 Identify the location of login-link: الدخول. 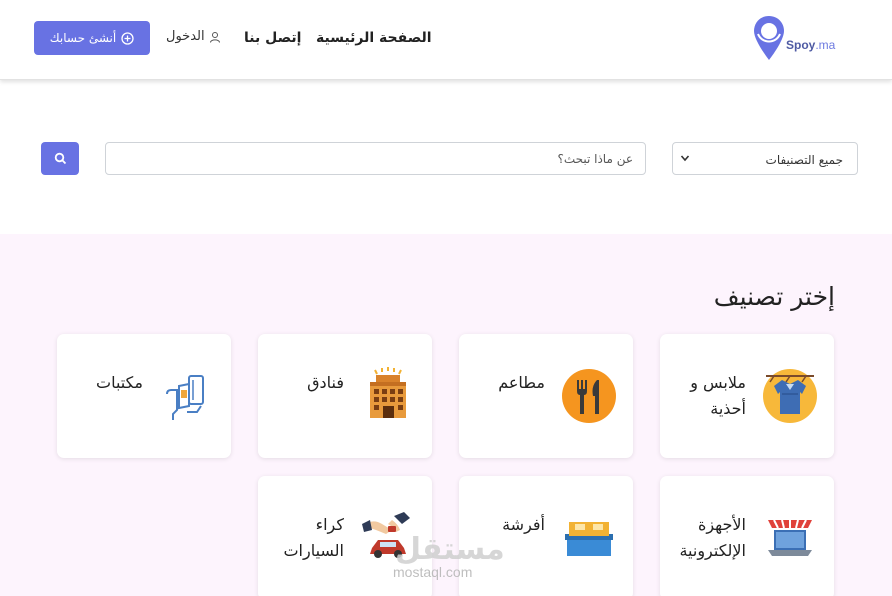
(193, 36).